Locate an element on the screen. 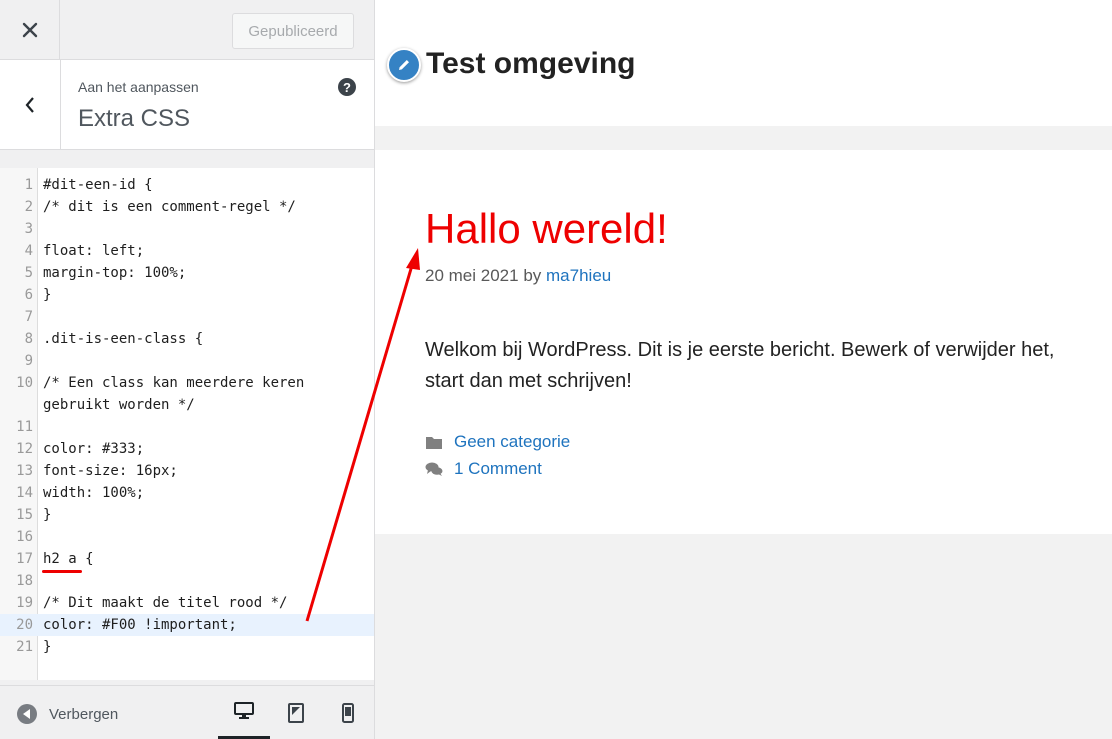 The image size is (1112, 739). code-line: 11 is located at coordinates (187, 427).